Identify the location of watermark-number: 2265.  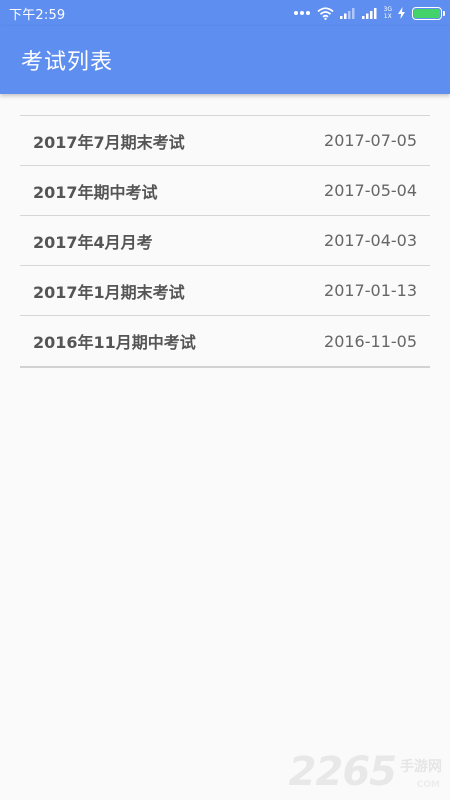
(342, 772).